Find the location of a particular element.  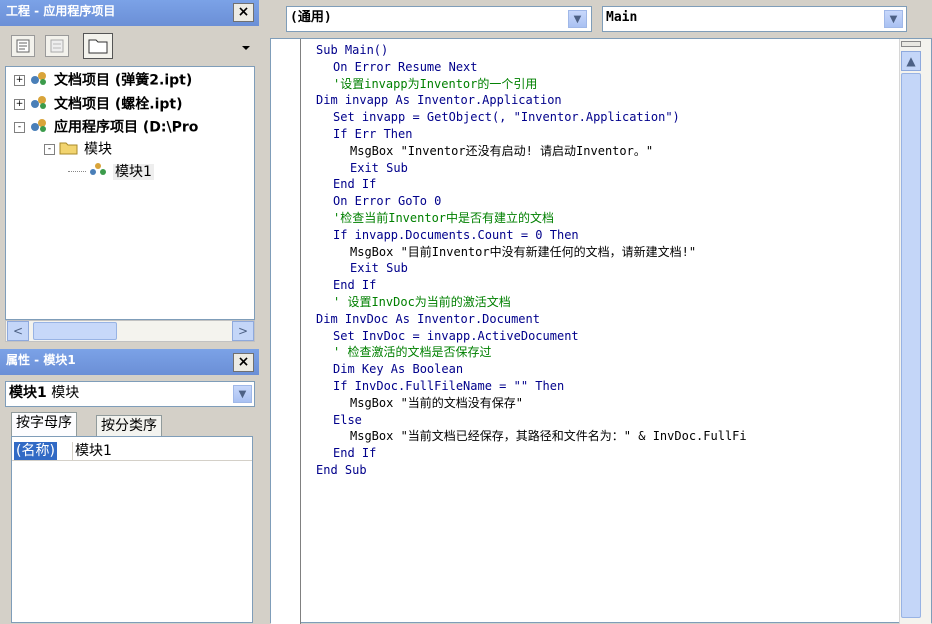

code-token: If InvDoc.FullFileName = "" Then is located at coordinates (449, 386).